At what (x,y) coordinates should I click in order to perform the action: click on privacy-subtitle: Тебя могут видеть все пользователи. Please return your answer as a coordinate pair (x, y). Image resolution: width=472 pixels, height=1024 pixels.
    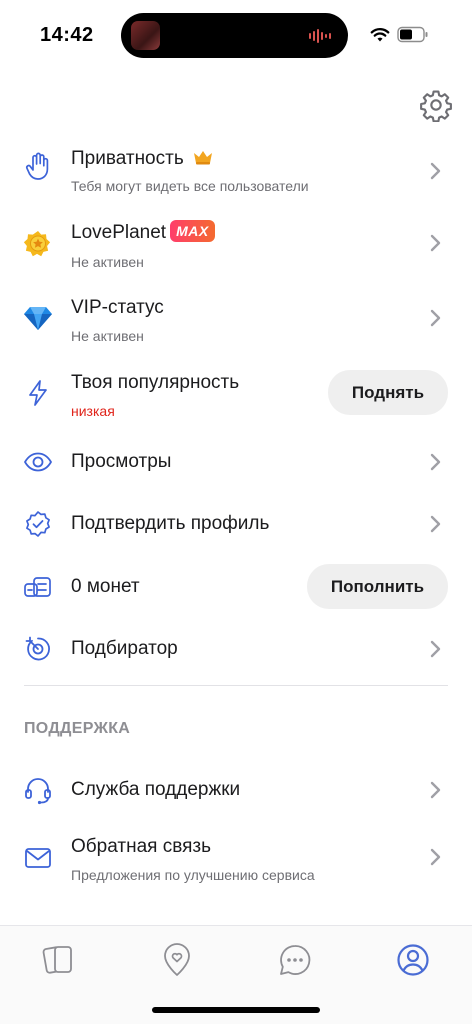
    Looking at the image, I should click on (190, 186).